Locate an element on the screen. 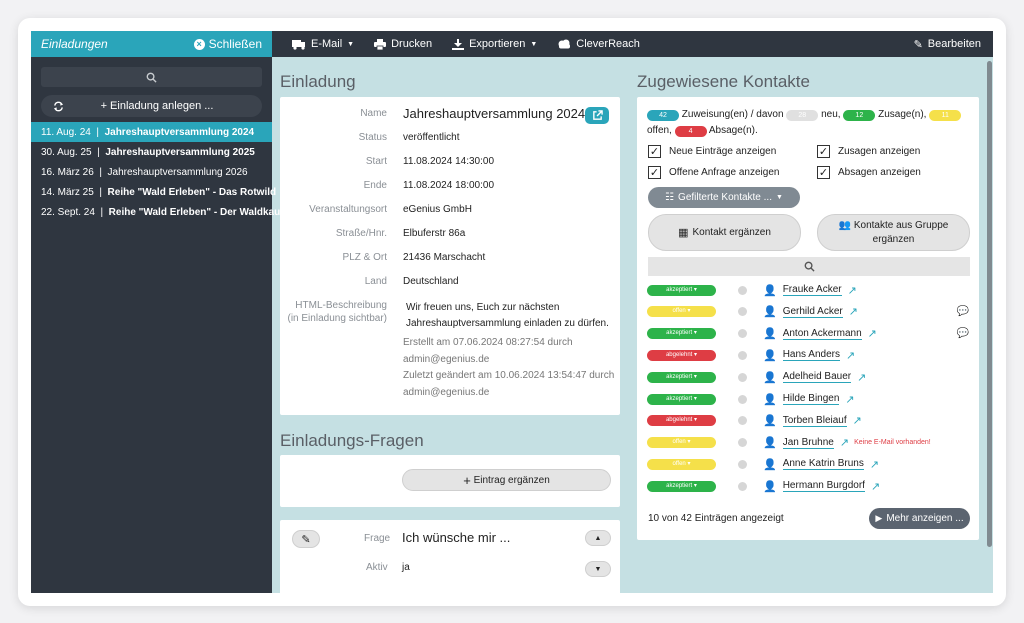 The width and height of the screenshot is (1024, 623). checkbox-reject: ✓ Absagen anzeigen is located at coordinates (869, 172).